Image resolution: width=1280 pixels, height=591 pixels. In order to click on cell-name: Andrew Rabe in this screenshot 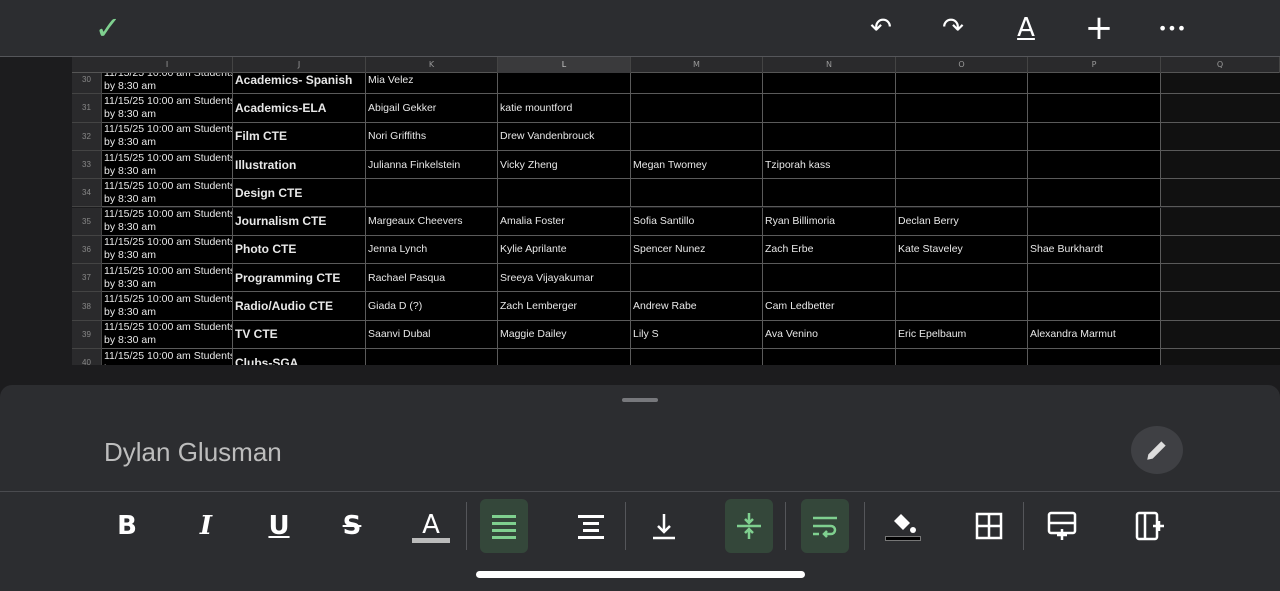, I will do `click(697, 306)`.